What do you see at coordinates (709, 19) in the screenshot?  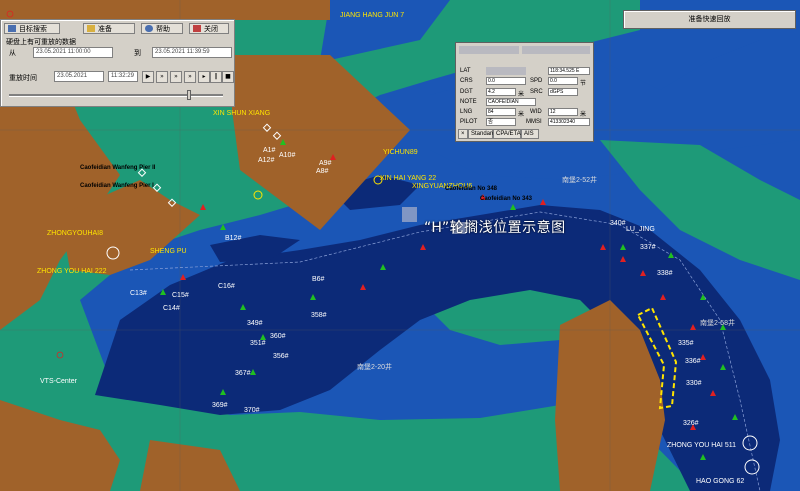 I see `fast-replay-button: 准备快速回放` at bounding box center [709, 19].